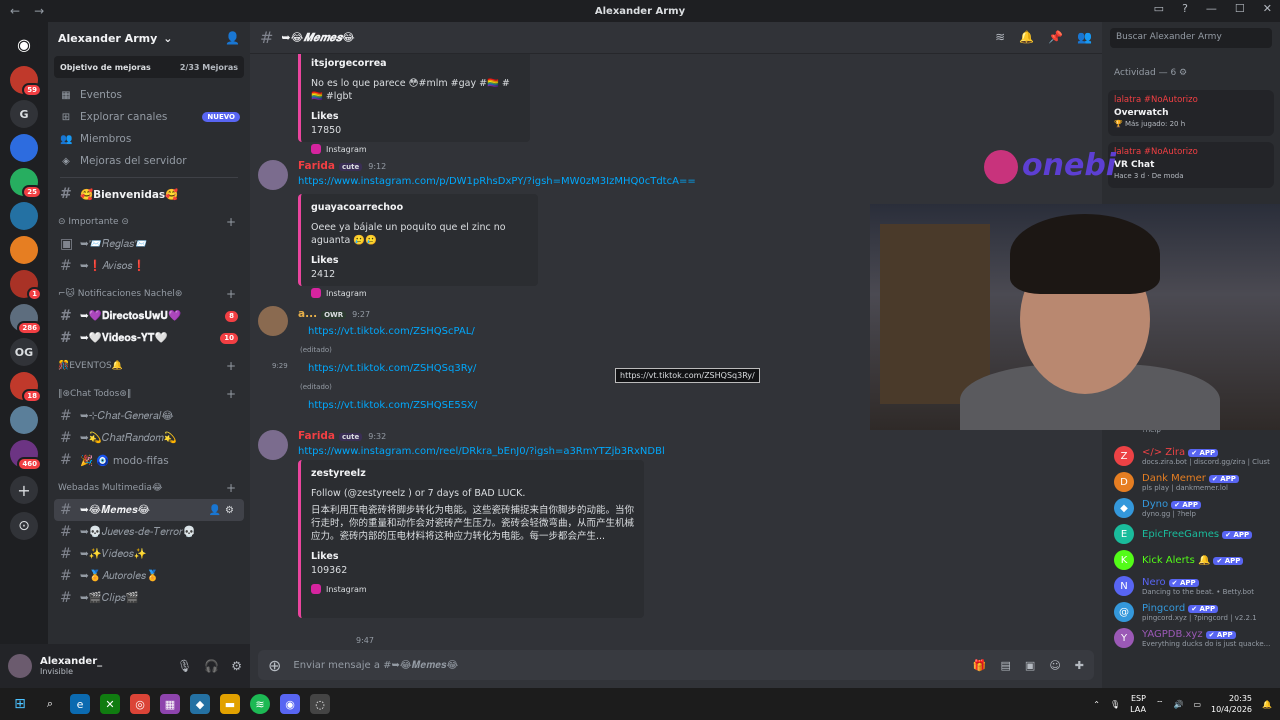 This screenshot has width=1280, height=720. I want to click on channel-chat-general: # ➥⊹𝐶ℎ𝑎𝑡-𝐺𝑒𝑛𝑒𝑟𝑎𝑙😂, so click(149, 416).